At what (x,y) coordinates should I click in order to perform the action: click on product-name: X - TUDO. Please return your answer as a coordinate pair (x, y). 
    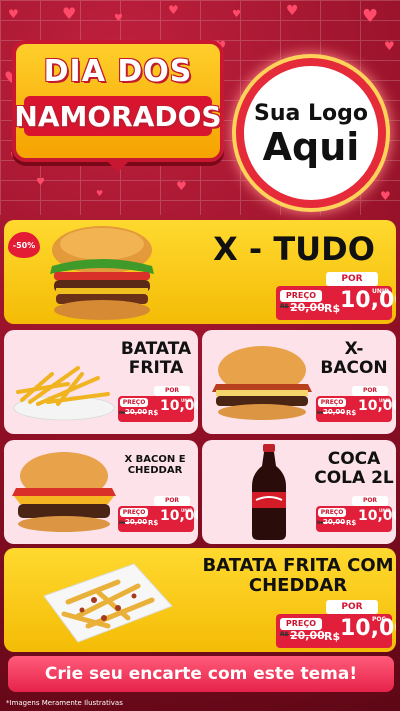
    Looking at the image, I should click on (294, 249).